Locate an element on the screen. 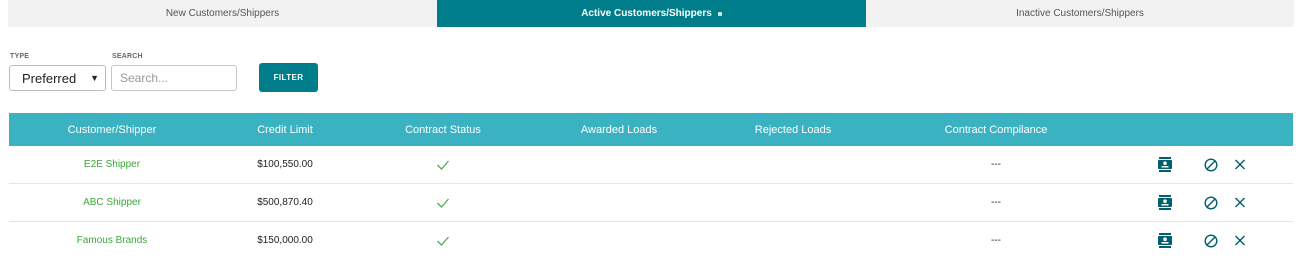 The image size is (1296, 258). column-header-contract-status: Contract Status is located at coordinates (443, 129).